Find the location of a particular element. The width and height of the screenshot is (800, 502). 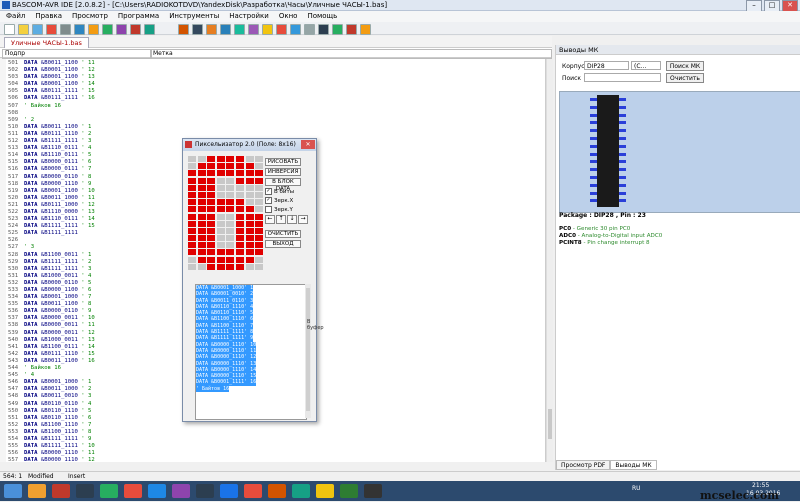

app-icon-red is located at coordinates (253, 491).